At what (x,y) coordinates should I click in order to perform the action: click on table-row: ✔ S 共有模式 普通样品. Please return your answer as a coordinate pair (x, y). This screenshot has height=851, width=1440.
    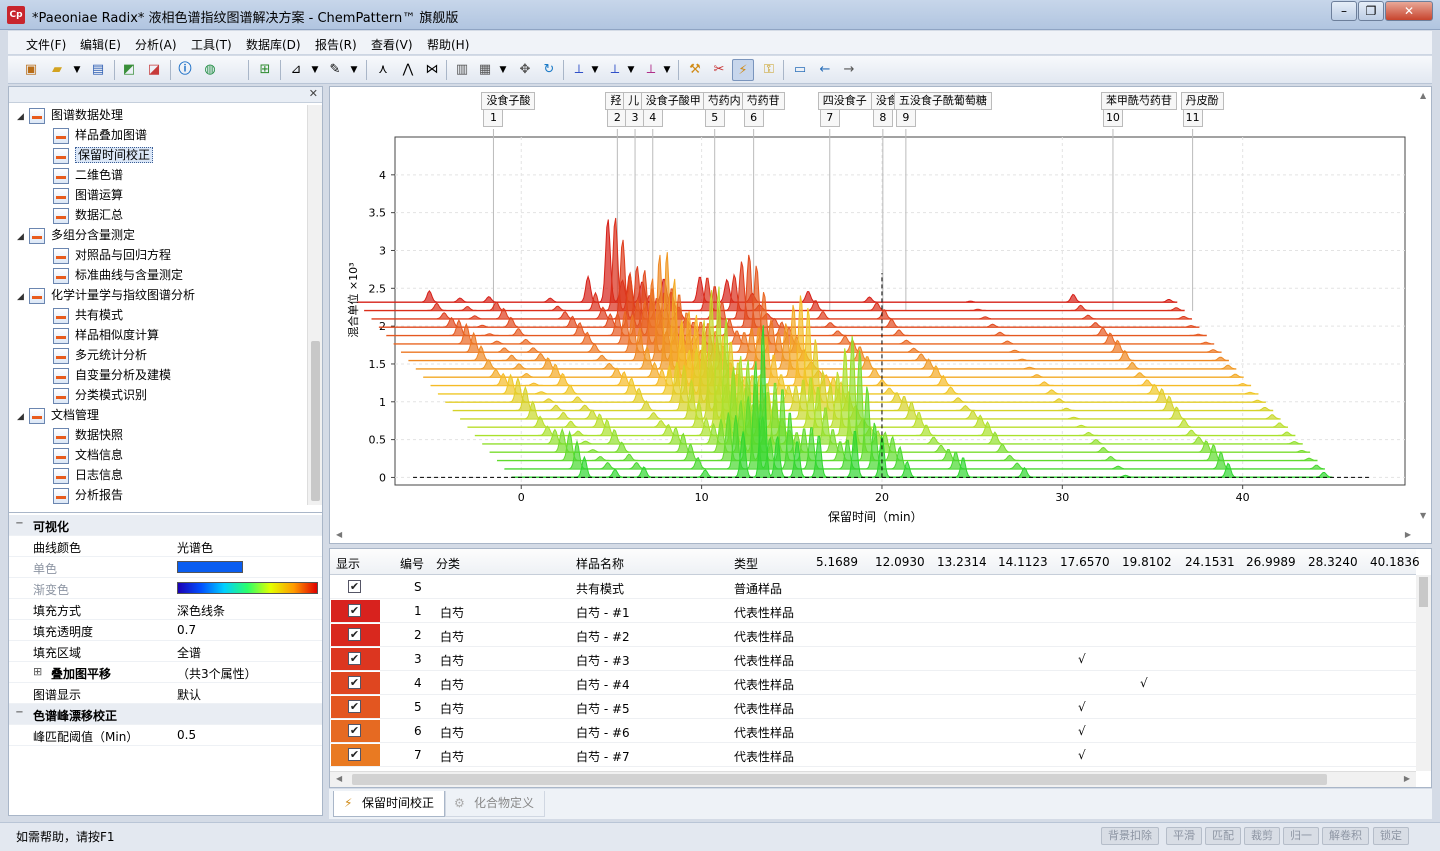
    Looking at the image, I should click on (873, 587).